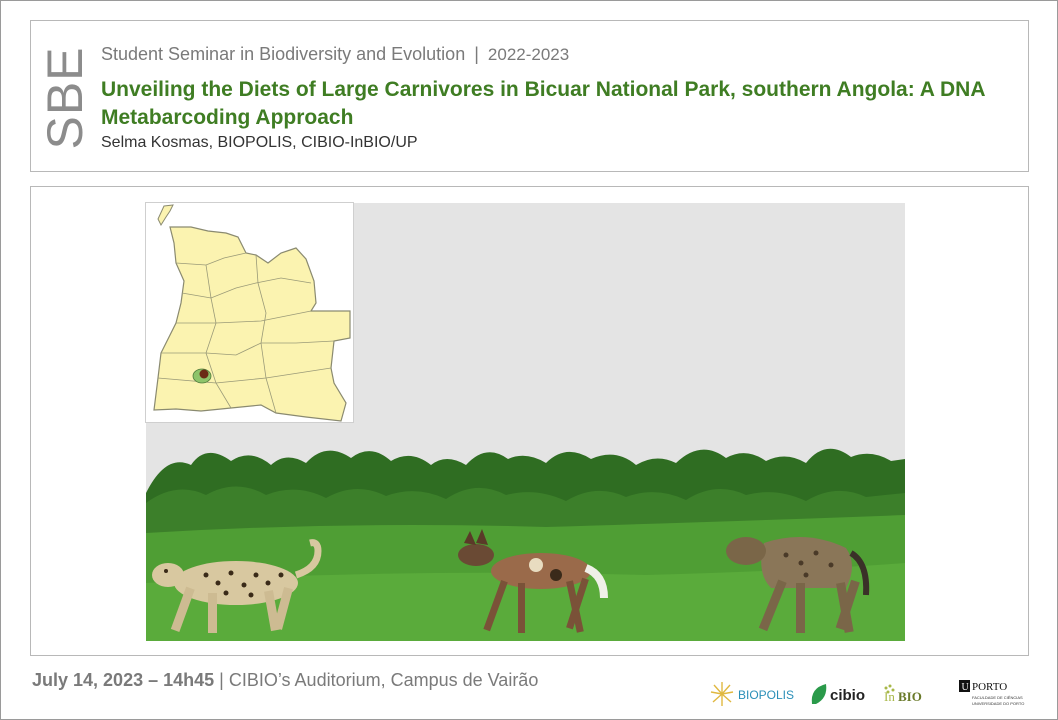 This screenshot has width=1058, height=720. I want to click on speaker-affiliation: Selma Kosmas, BIOPOLIS, CIBIO-InBIO/UP, so click(259, 142).